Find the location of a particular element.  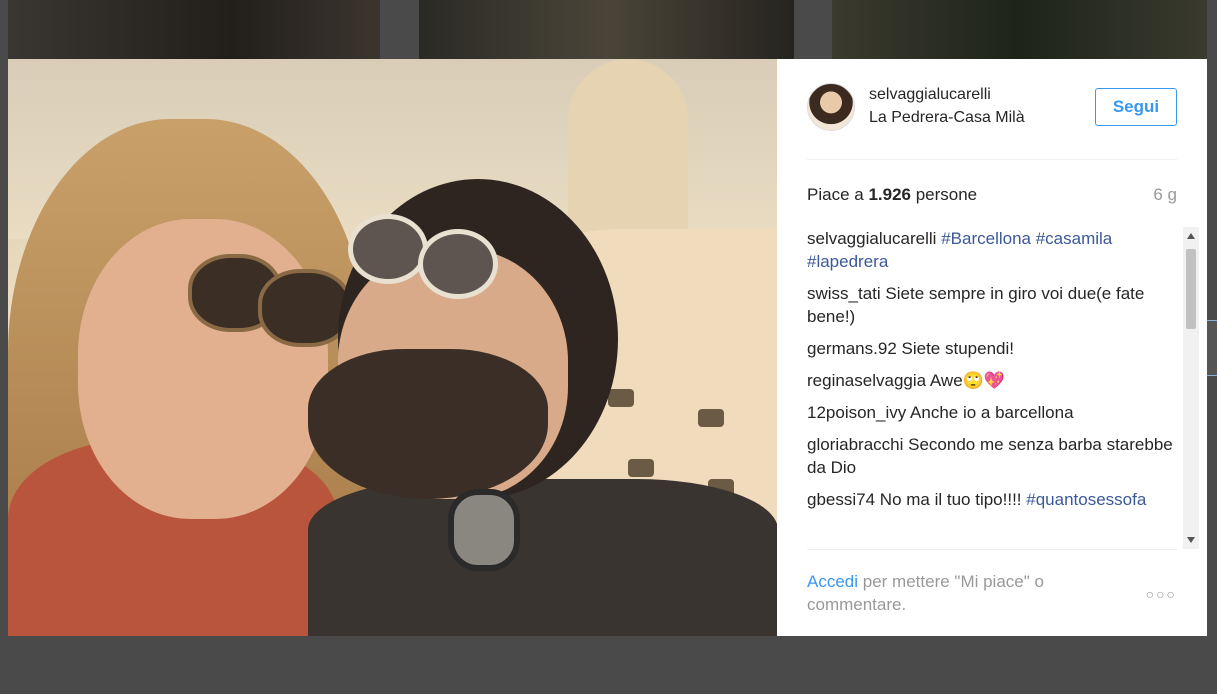

likes-summary: Piace a 1.926 persone is located at coordinates (892, 194).